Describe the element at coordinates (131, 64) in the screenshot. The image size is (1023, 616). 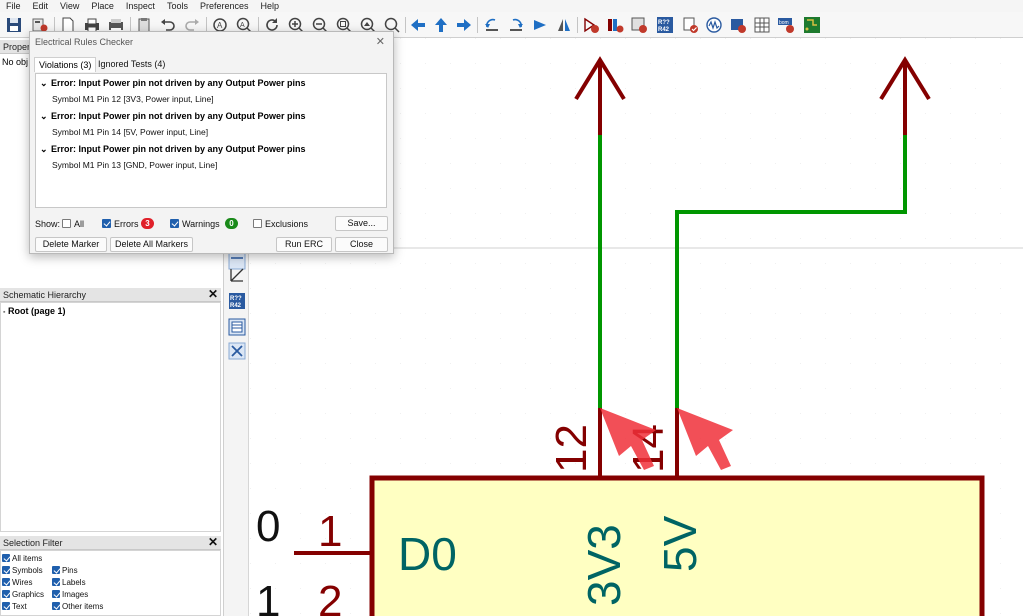
I see `tab-ignored-tests: Ignored Tests (4)` at that location.